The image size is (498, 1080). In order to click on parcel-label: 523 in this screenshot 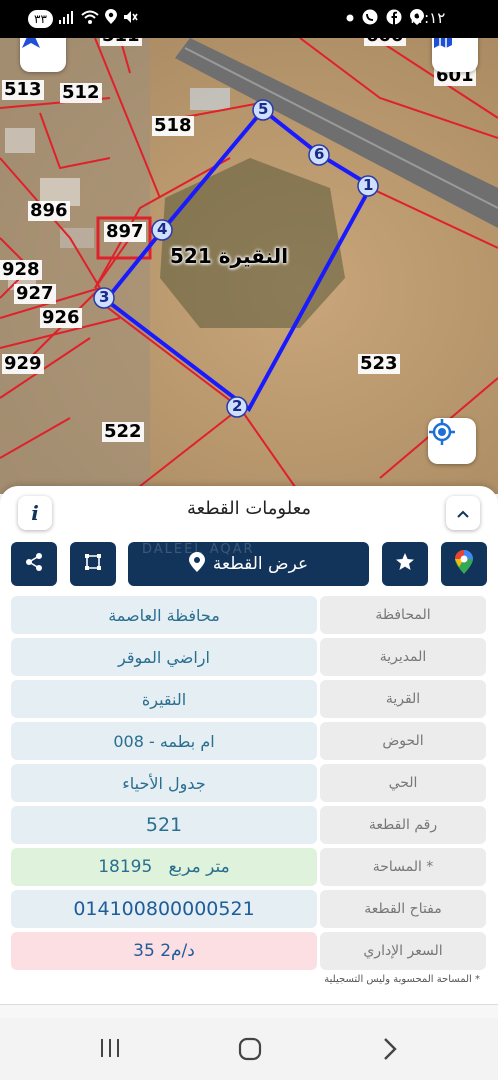, I will do `click(379, 363)`.